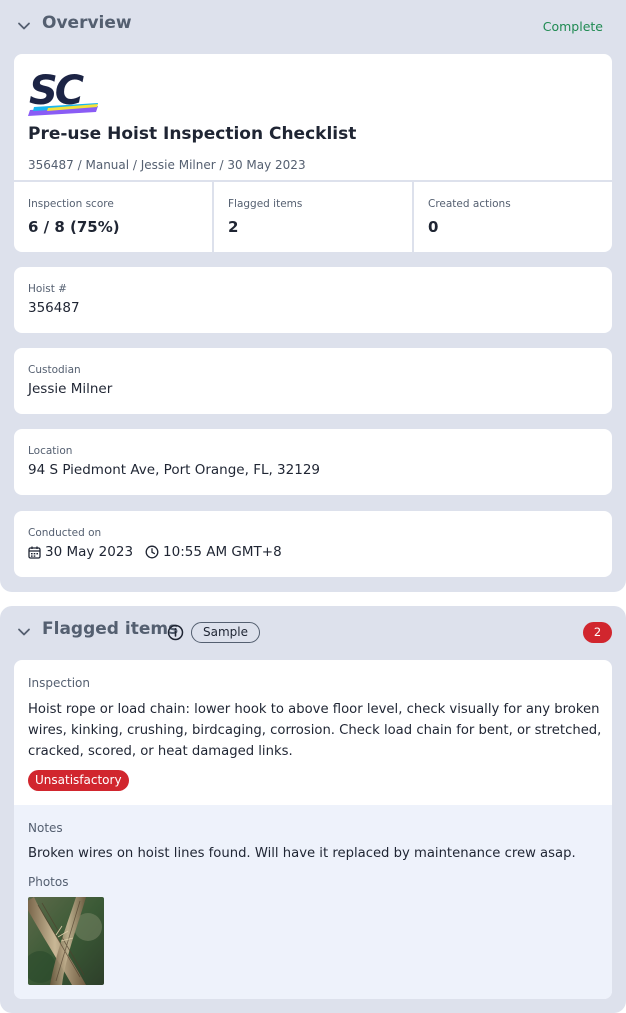 Image resolution: width=626 pixels, height=1013 pixels. I want to click on flagged-header: Flagged items Sample 2, so click(313, 632).